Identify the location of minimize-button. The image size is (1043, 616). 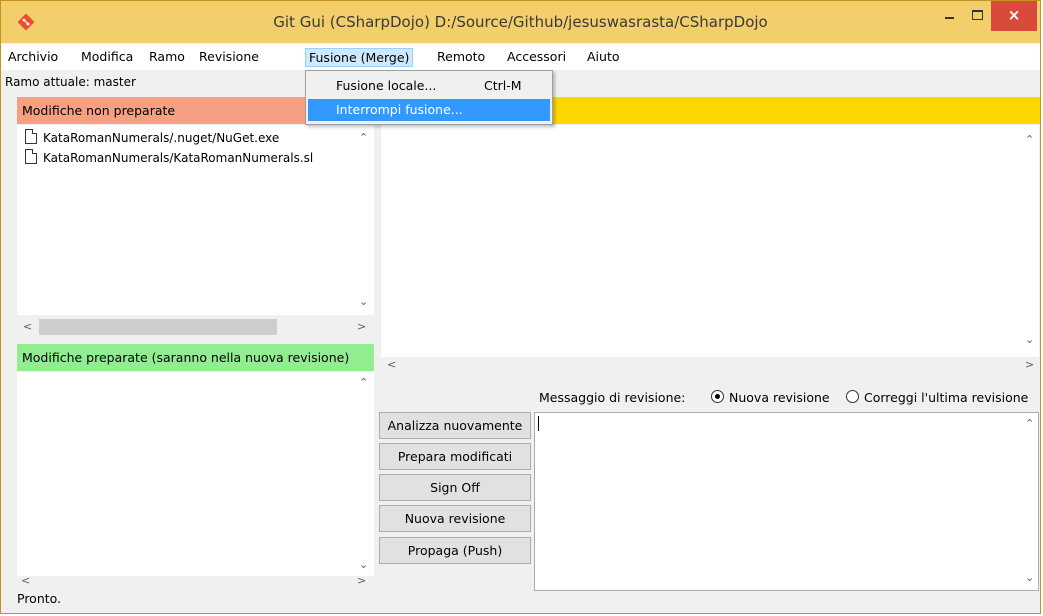
(949, 16).